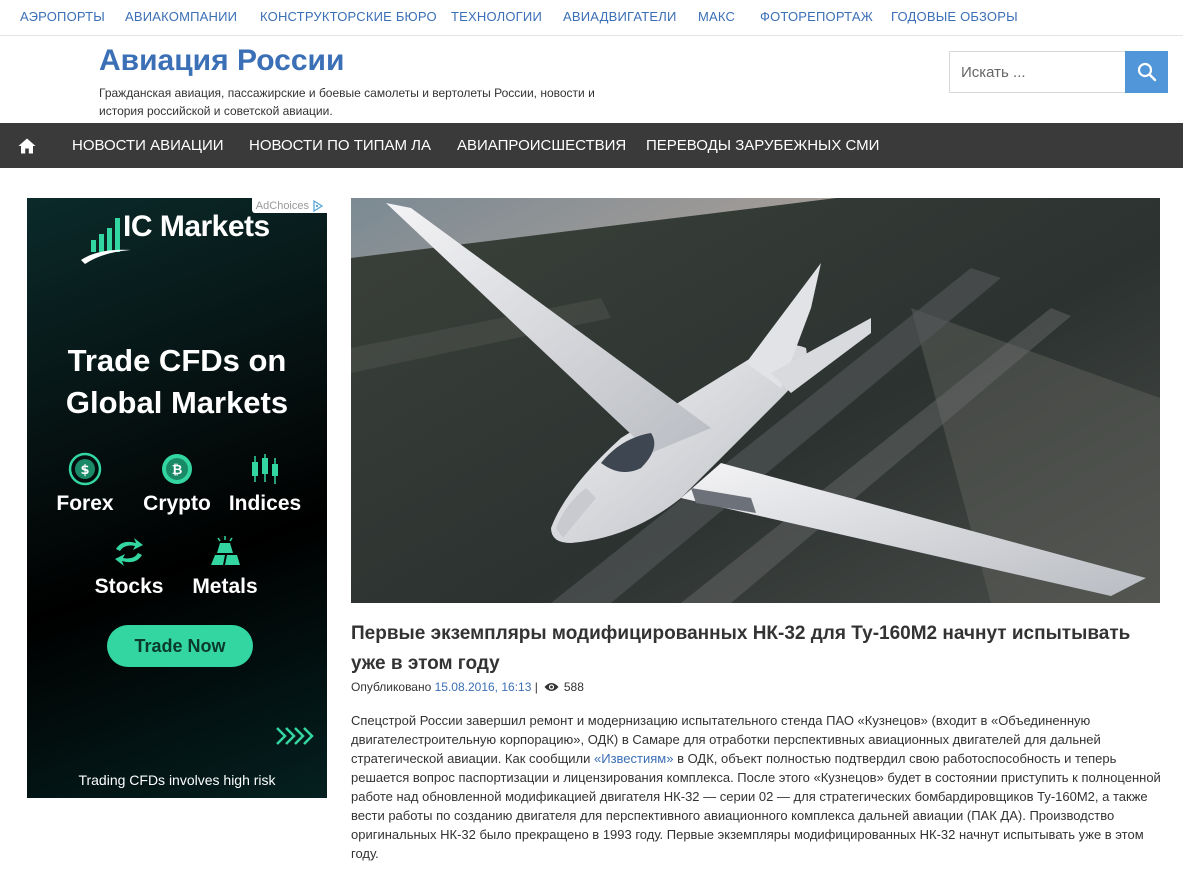  I want to click on search-field-wrapper, so click(1037, 72).